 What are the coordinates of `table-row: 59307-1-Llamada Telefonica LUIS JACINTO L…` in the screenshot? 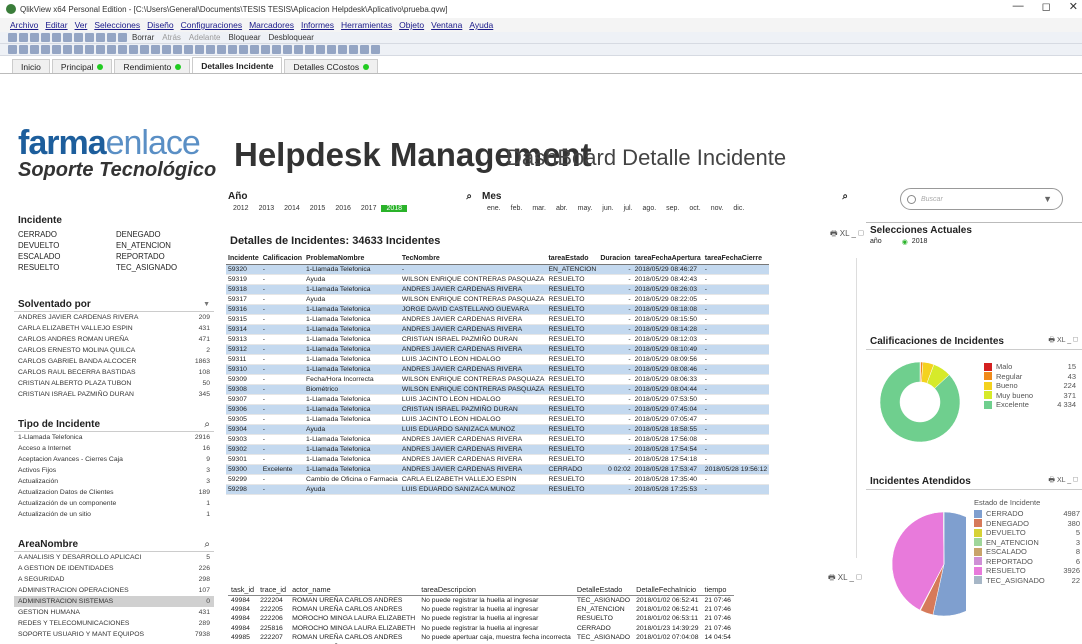 It's located at (498, 399).